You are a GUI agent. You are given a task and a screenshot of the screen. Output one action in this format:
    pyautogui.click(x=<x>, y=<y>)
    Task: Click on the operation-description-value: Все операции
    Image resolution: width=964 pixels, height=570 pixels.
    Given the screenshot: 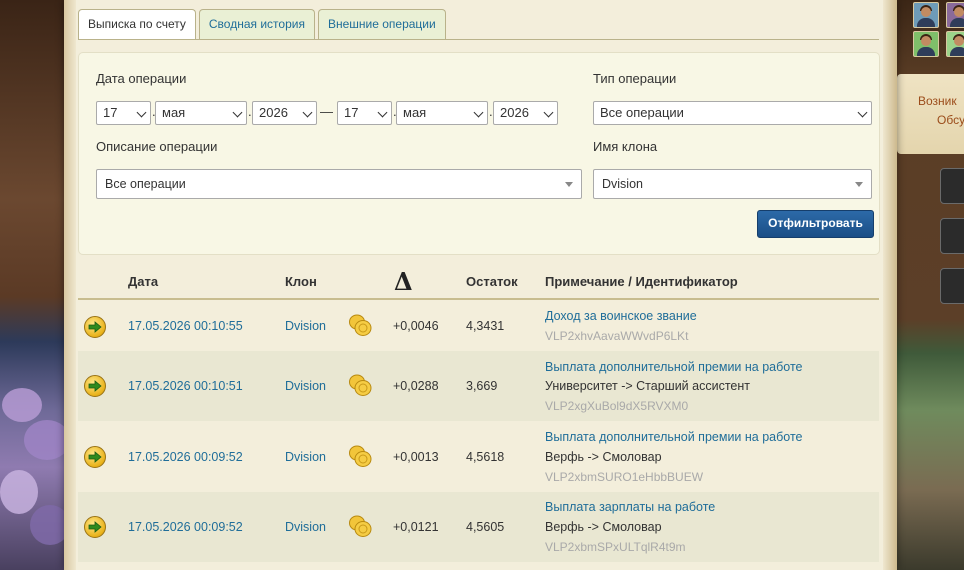 What is the action you would take?
    pyautogui.click(x=145, y=184)
    